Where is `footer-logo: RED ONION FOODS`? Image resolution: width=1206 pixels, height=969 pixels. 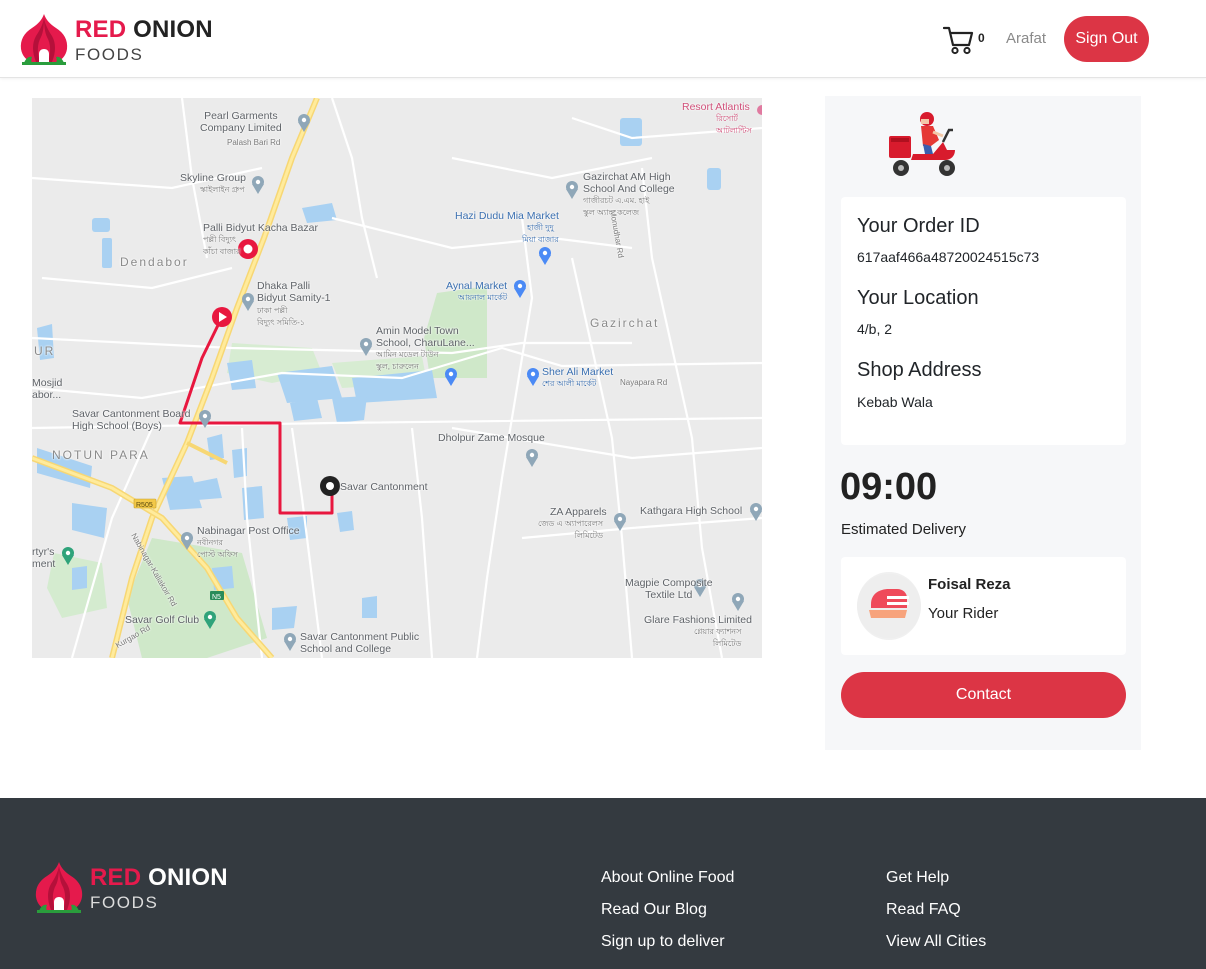
footer-logo: RED ONION FOODS is located at coordinates (133, 887).